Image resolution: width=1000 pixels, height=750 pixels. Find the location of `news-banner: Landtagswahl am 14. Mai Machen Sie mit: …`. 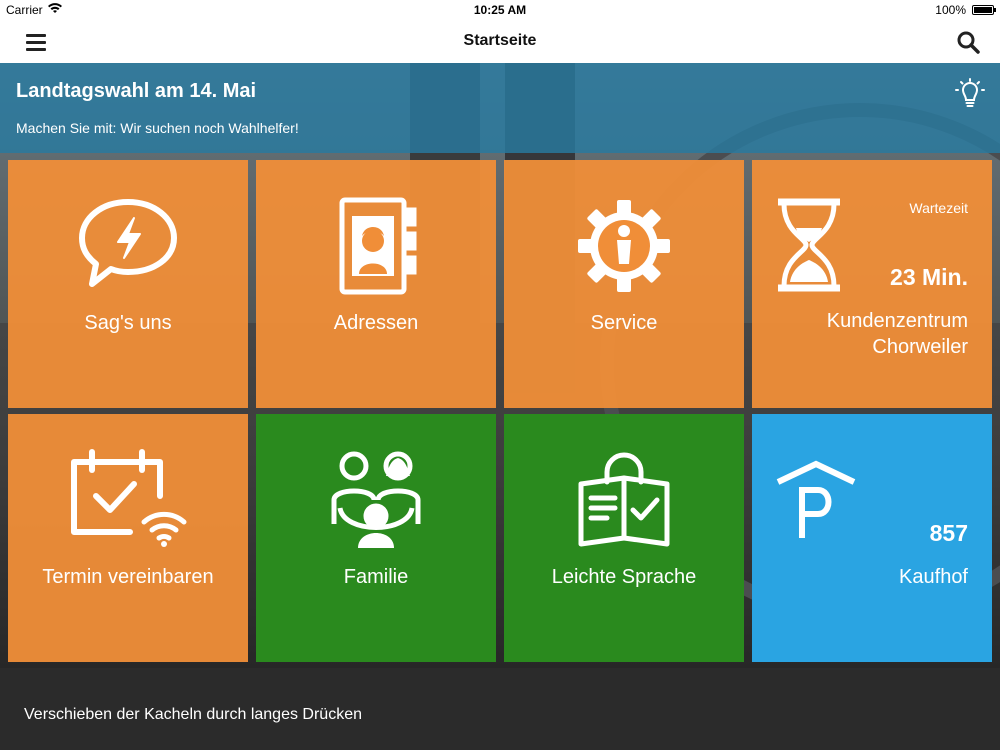

news-banner: Landtagswahl am 14. Mai Machen Sie mit: … is located at coordinates (500, 108).